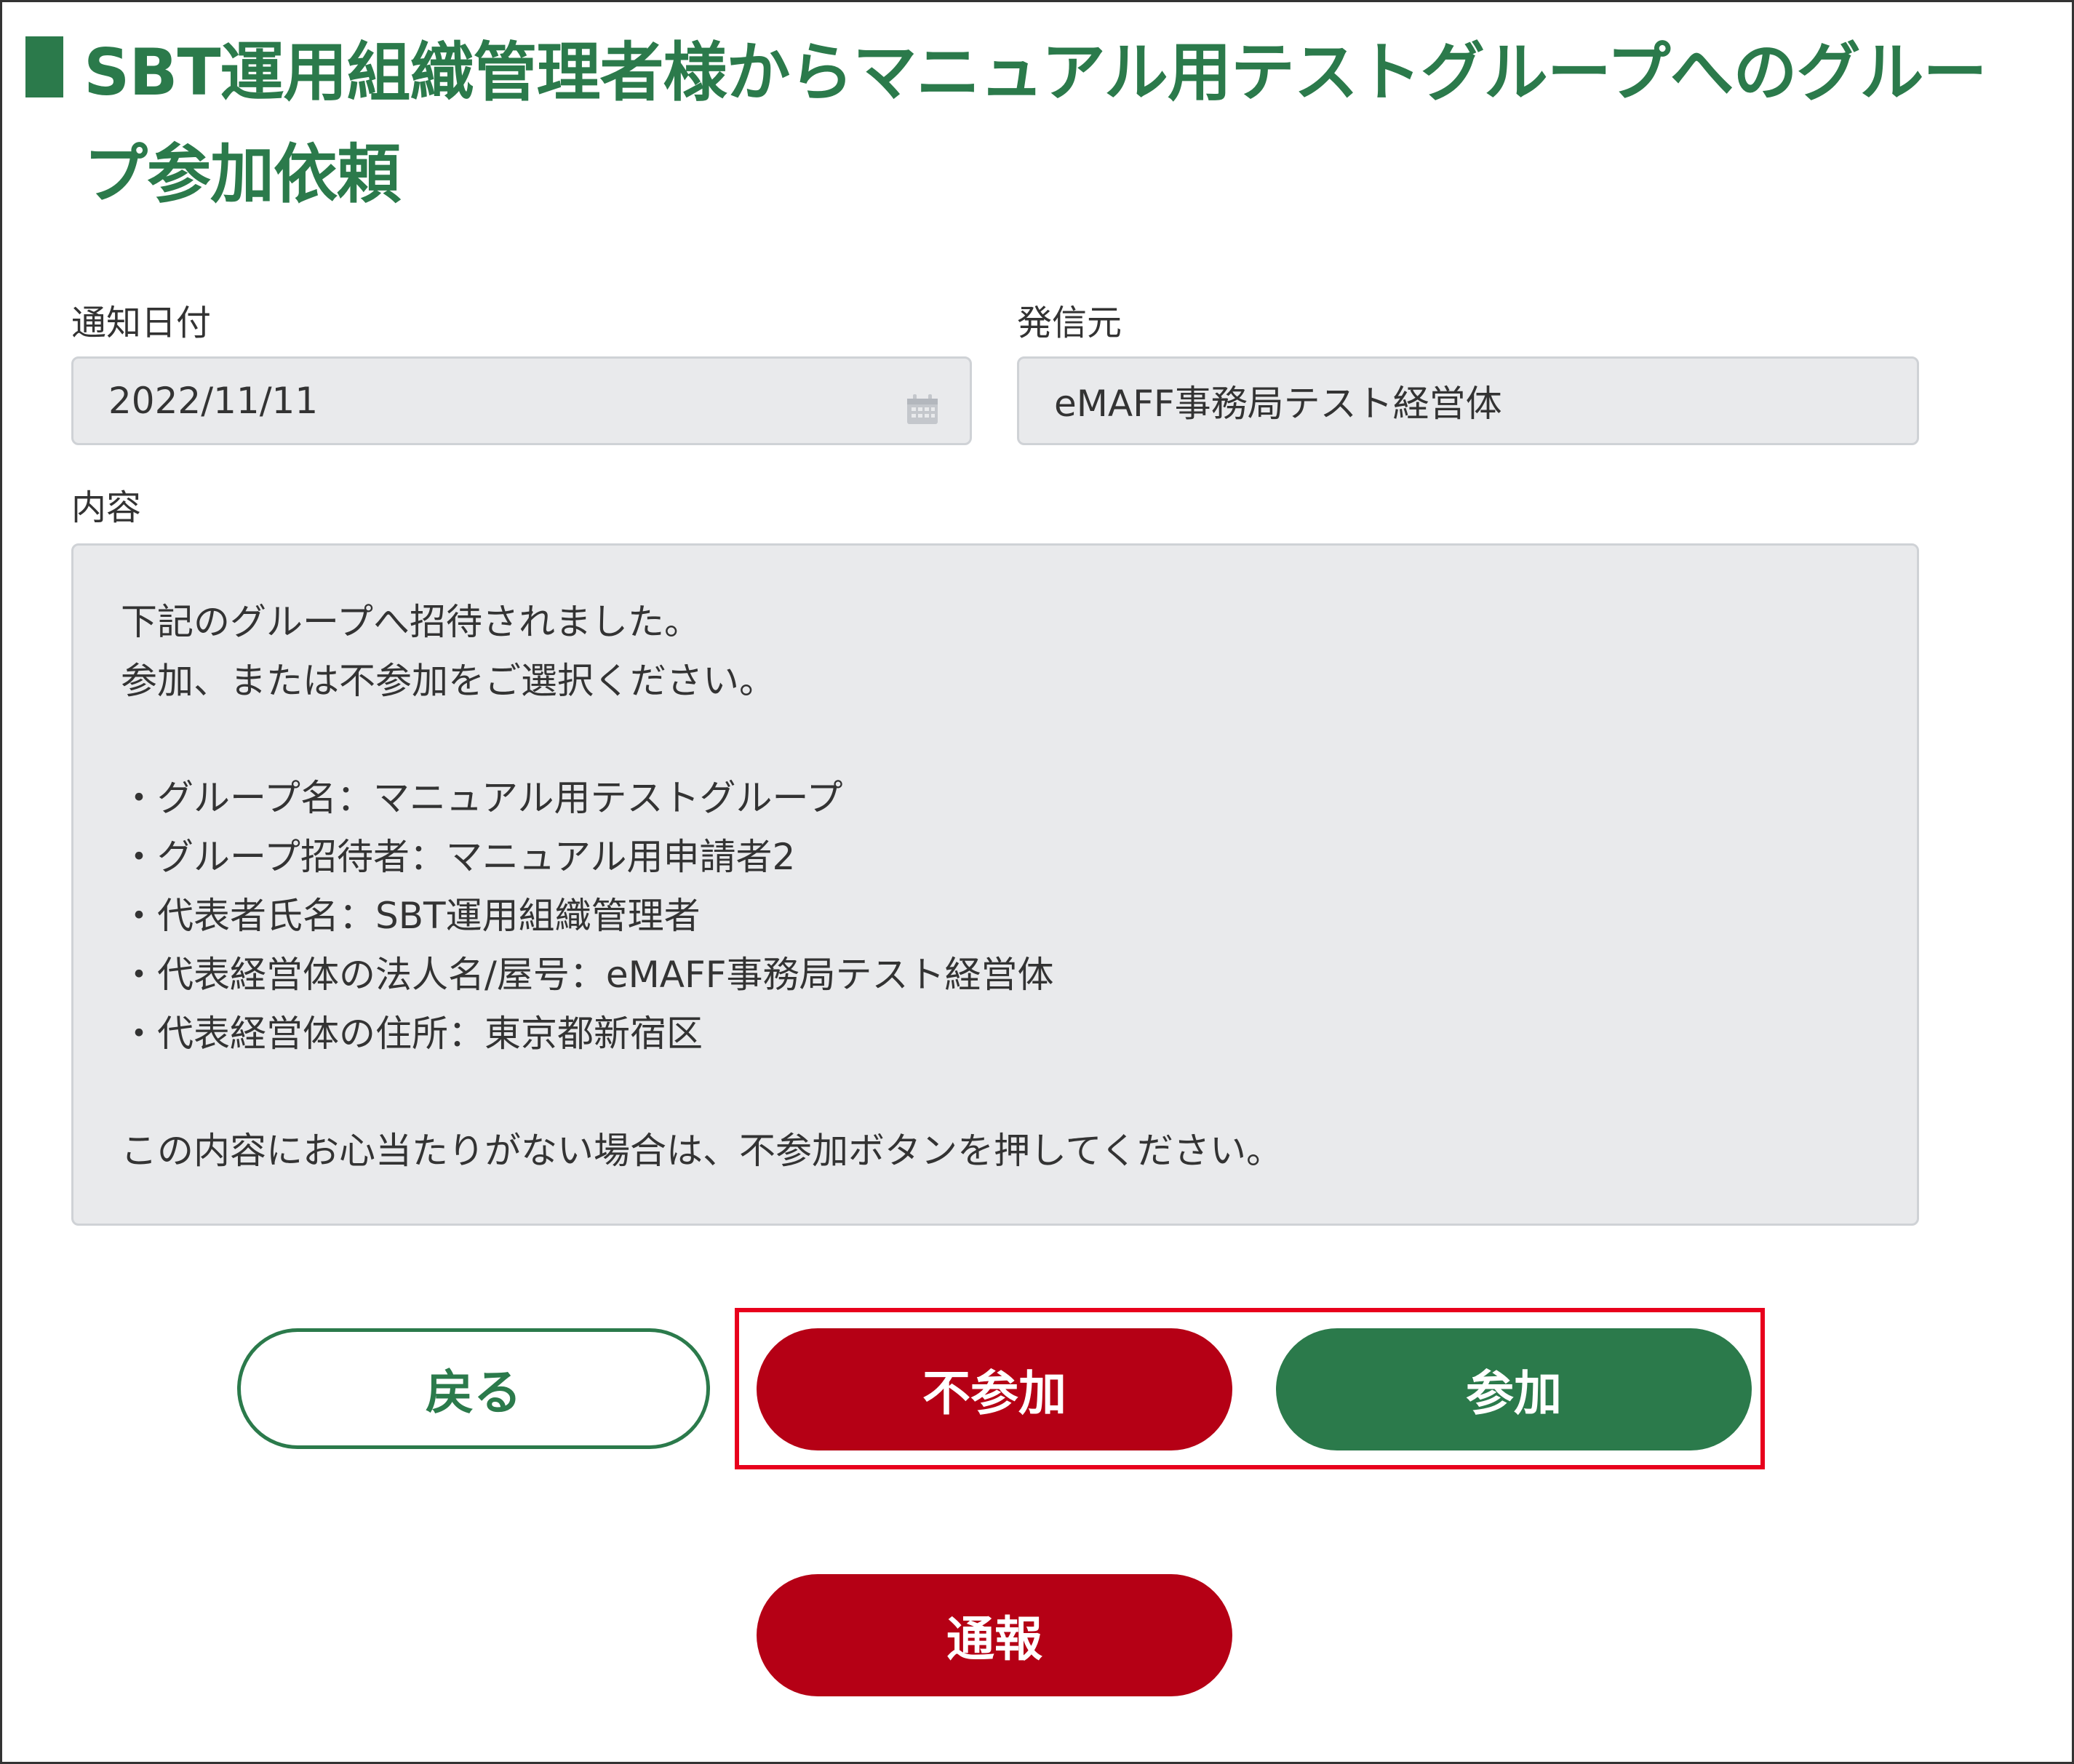  I want to click on decline-button: 不参加, so click(994, 1389).